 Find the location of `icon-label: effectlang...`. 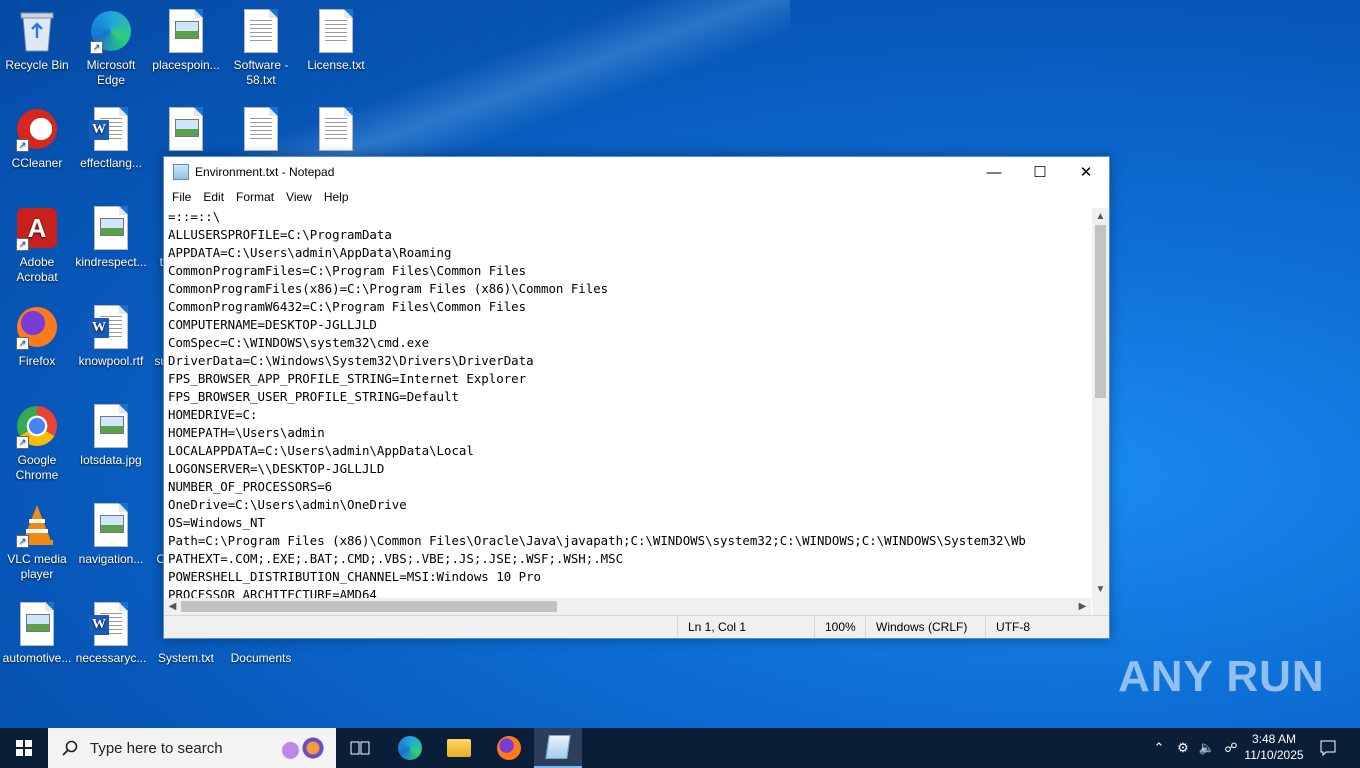

icon-label: effectlang... is located at coordinates (111, 163).